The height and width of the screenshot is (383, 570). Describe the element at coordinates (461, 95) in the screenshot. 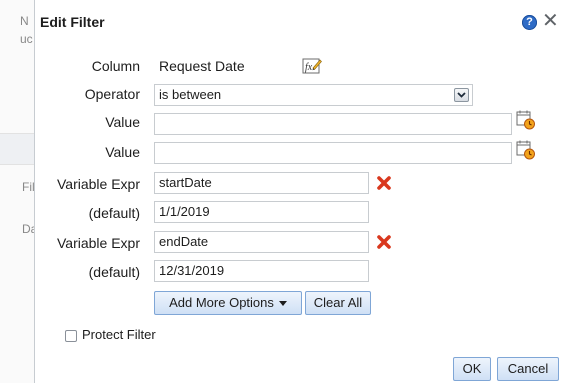

I see `chevron-down-icon` at that location.